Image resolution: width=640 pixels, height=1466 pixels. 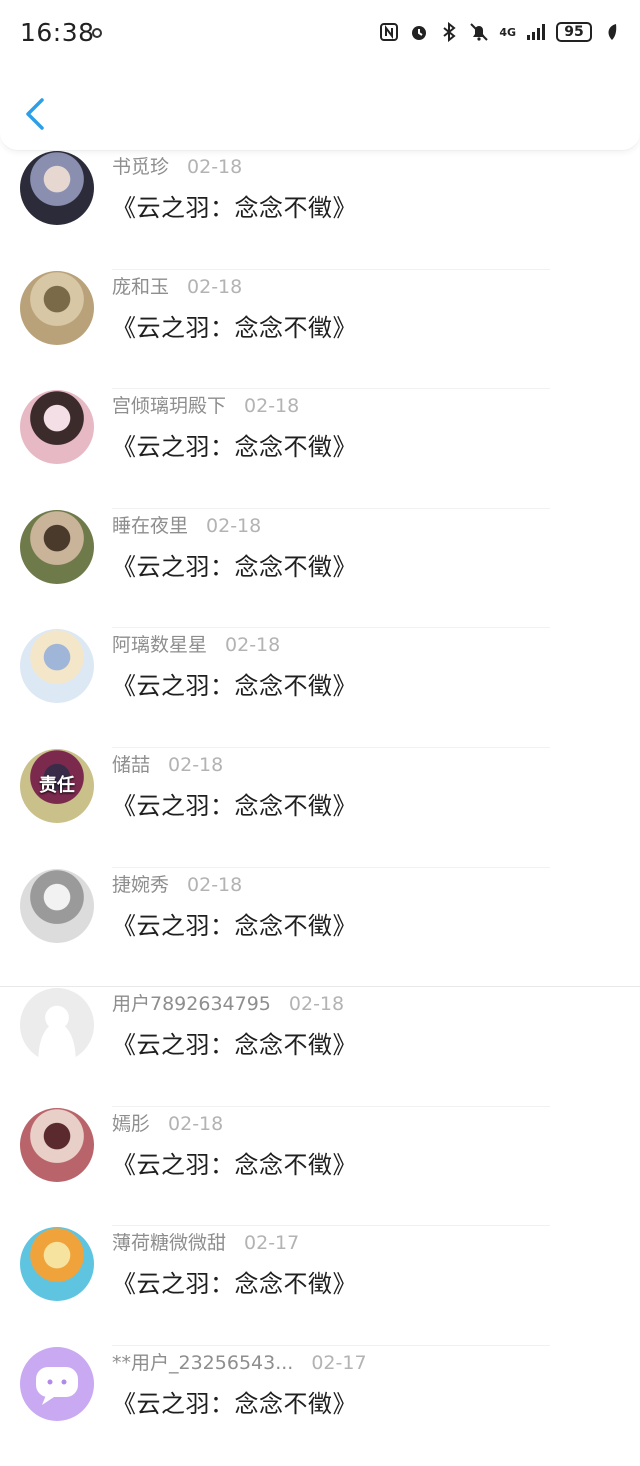 I want to click on list-item: 庞和玉 02-18 《云之羽：念念不徵》, so click(x=320, y=330).